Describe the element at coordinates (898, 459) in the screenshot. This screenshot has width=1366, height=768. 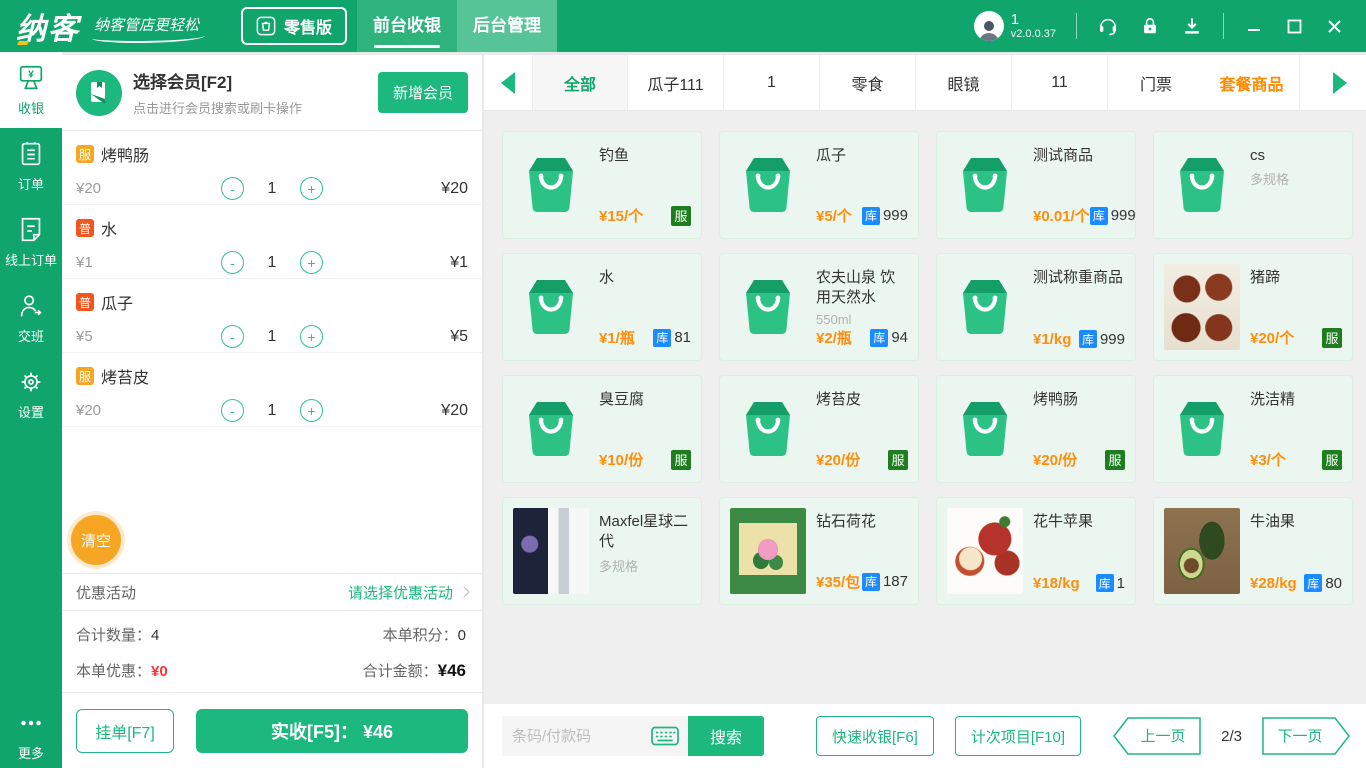
I see `service-badge: 服` at that location.